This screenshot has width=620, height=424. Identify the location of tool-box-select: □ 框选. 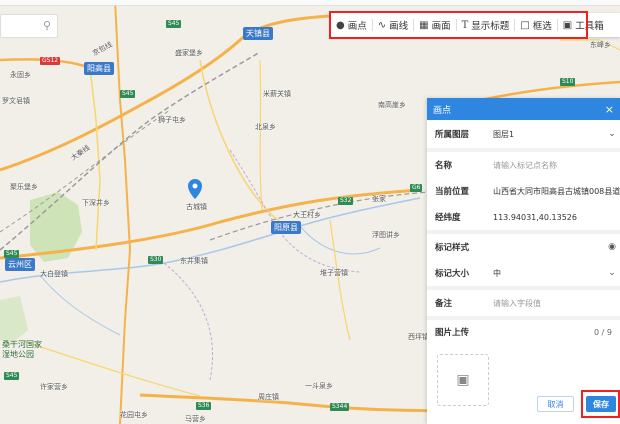
(535, 25).